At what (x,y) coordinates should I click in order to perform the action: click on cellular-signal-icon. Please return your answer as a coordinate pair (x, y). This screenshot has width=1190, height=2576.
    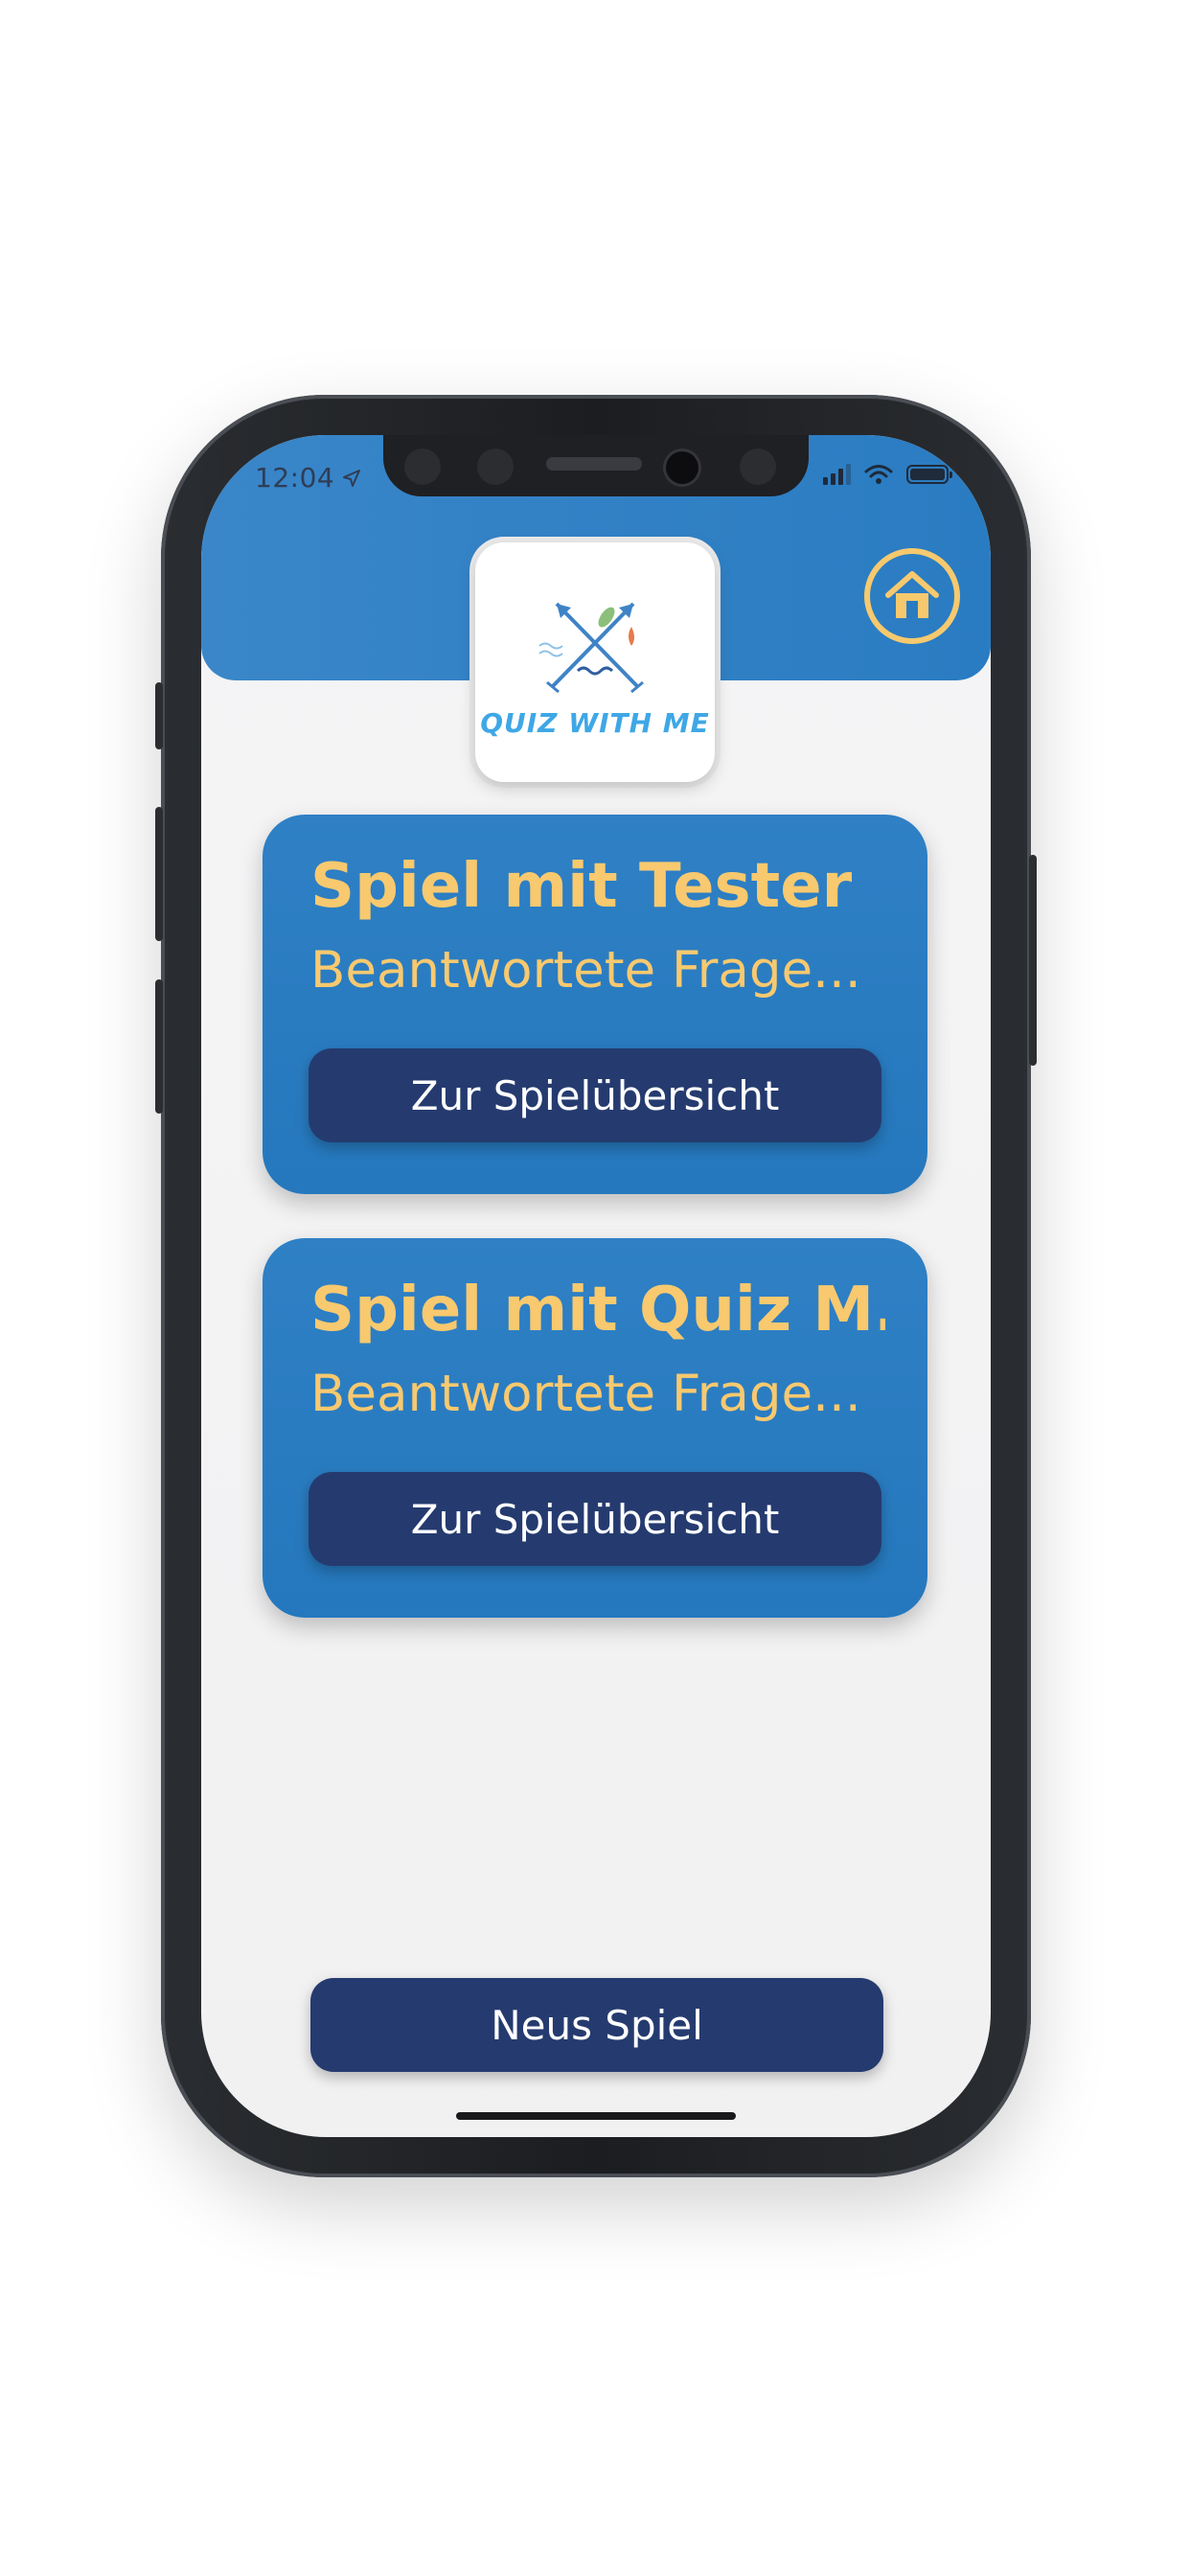
    Looking at the image, I should click on (837, 474).